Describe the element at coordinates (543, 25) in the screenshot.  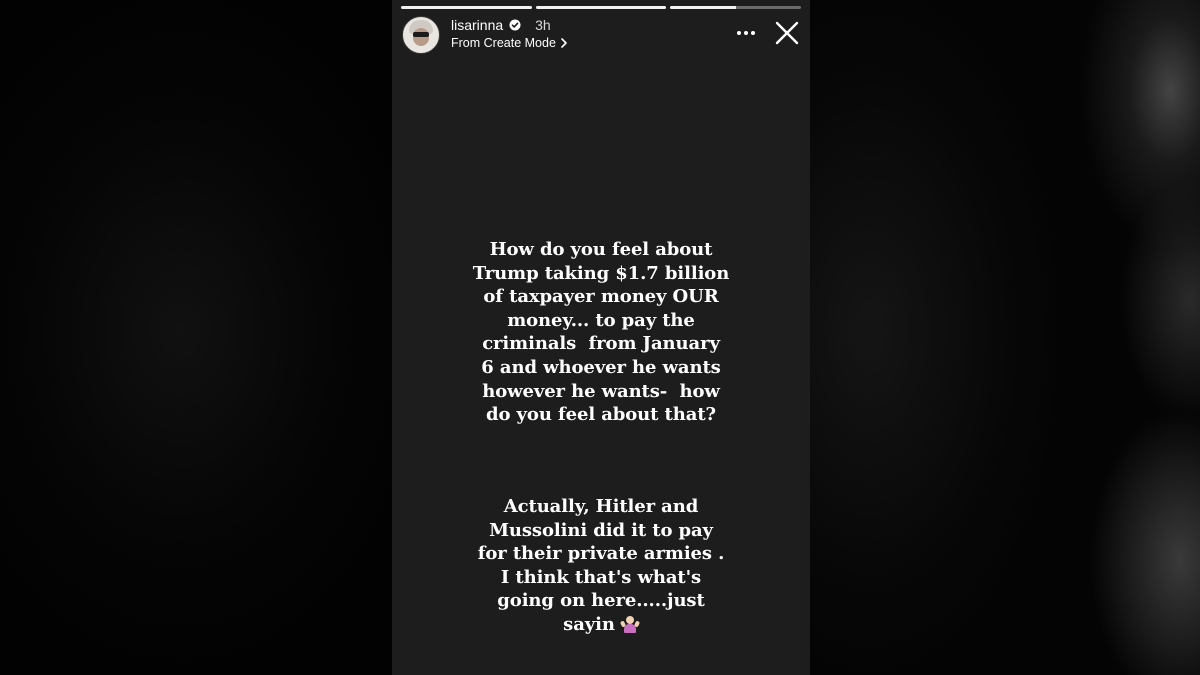
I see `post-time: 3h` at that location.